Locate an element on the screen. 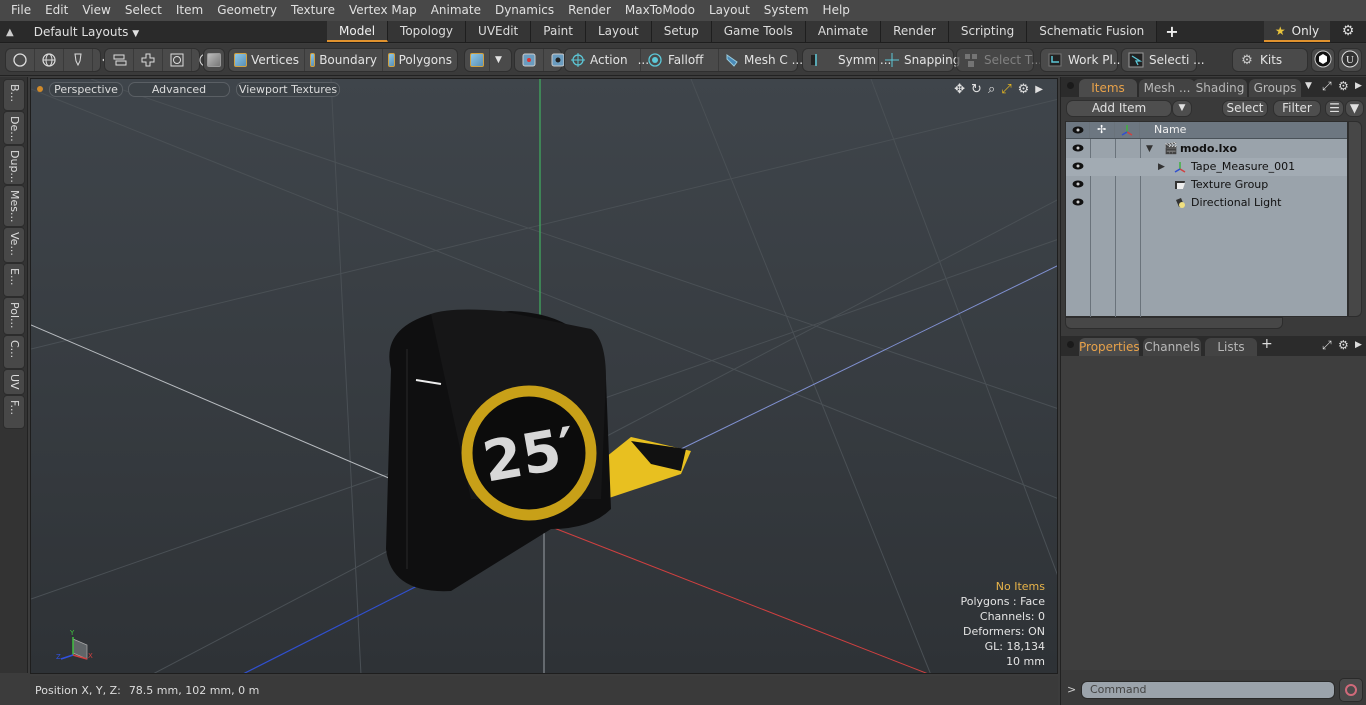 The height and width of the screenshot is (705, 1366). frame-tool-button is located at coordinates (177, 60).